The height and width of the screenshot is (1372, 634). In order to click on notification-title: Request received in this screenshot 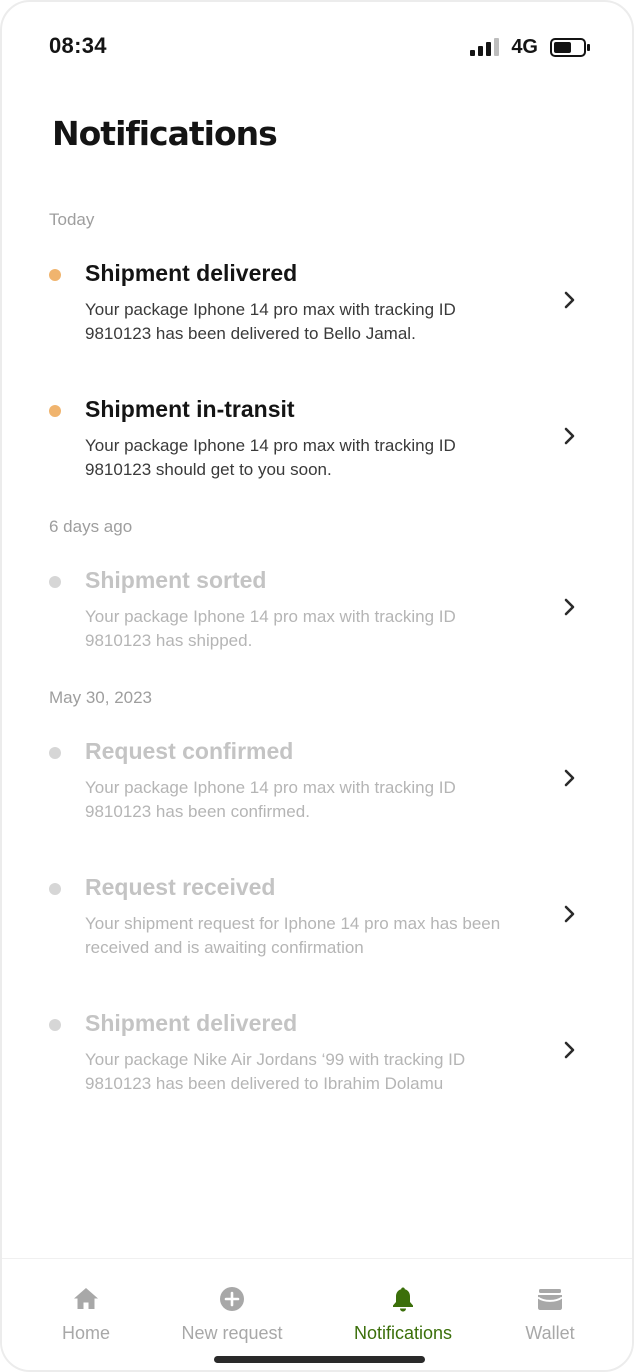, I will do `click(180, 887)`.